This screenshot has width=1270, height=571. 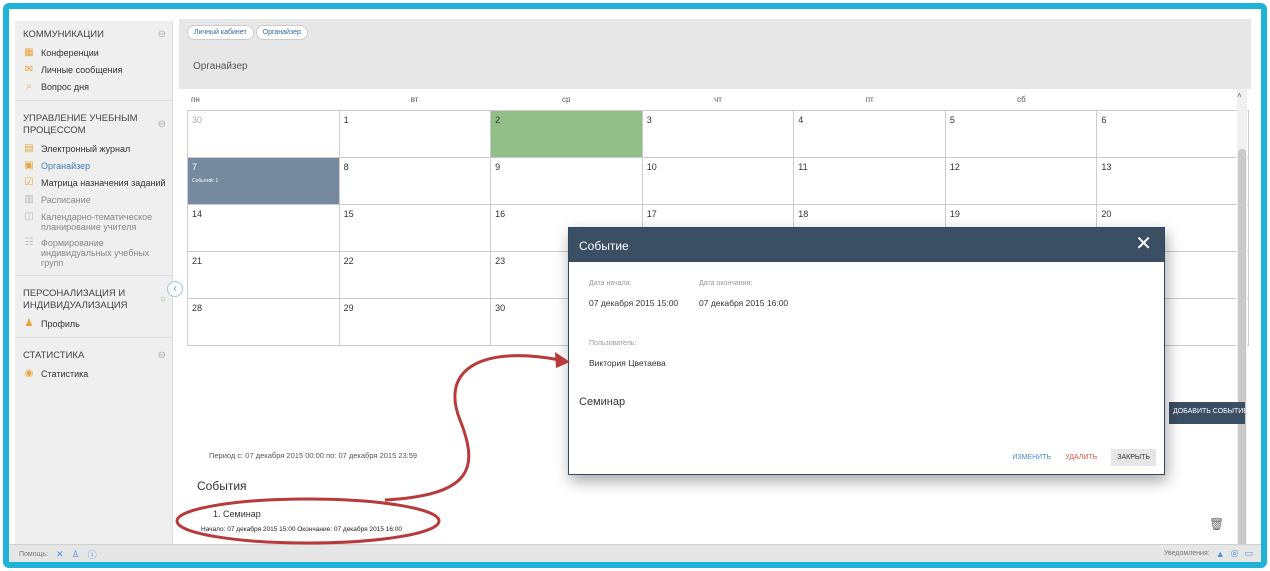 I want to click on day-number: 1, so click(x=346, y=120).